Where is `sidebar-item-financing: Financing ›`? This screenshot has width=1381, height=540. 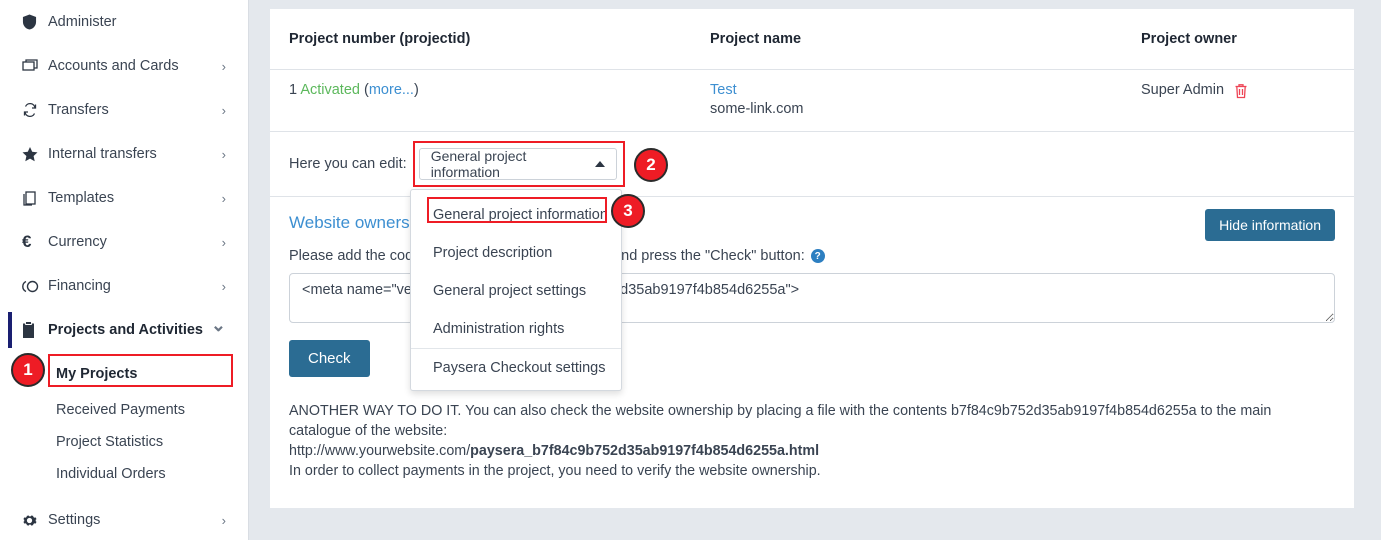 sidebar-item-financing: Financing › is located at coordinates (124, 286).